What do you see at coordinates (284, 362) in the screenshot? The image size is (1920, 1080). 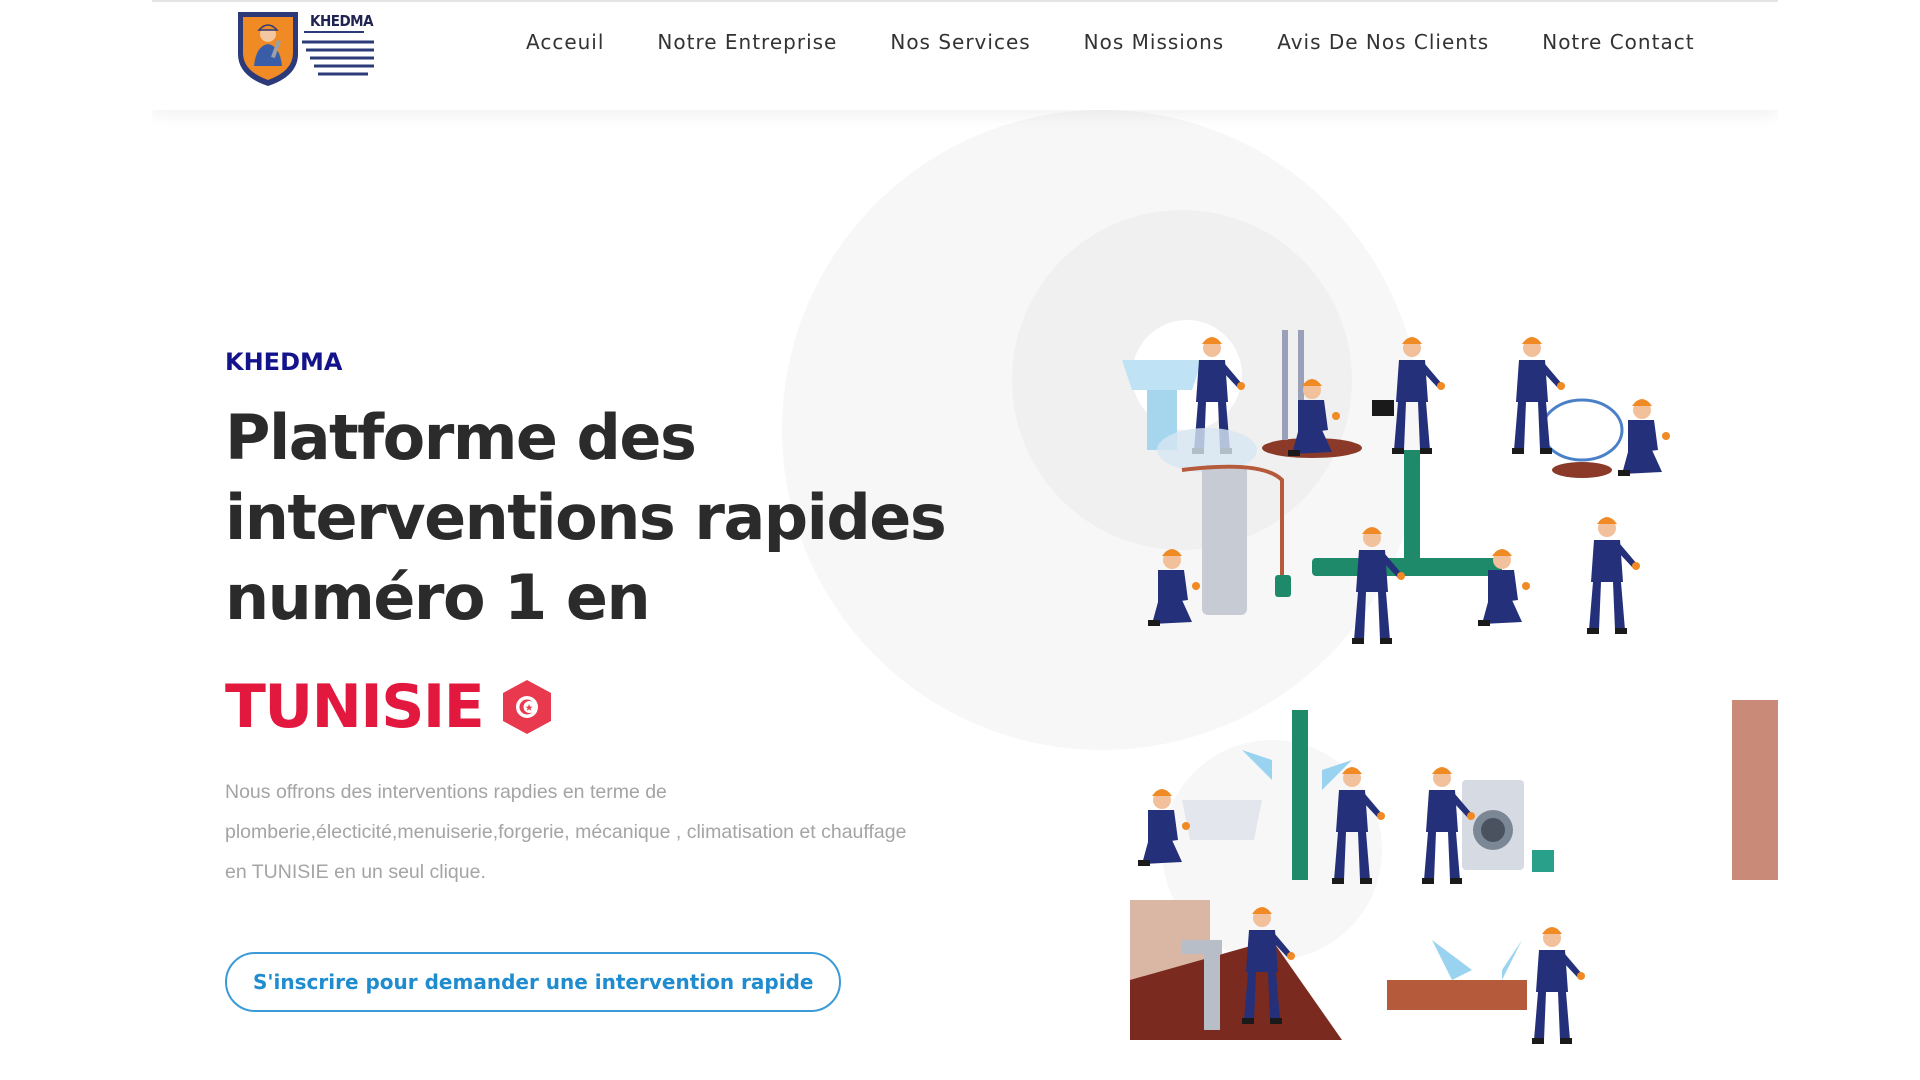 I see `hero-eyebrow: KHEDMA` at bounding box center [284, 362].